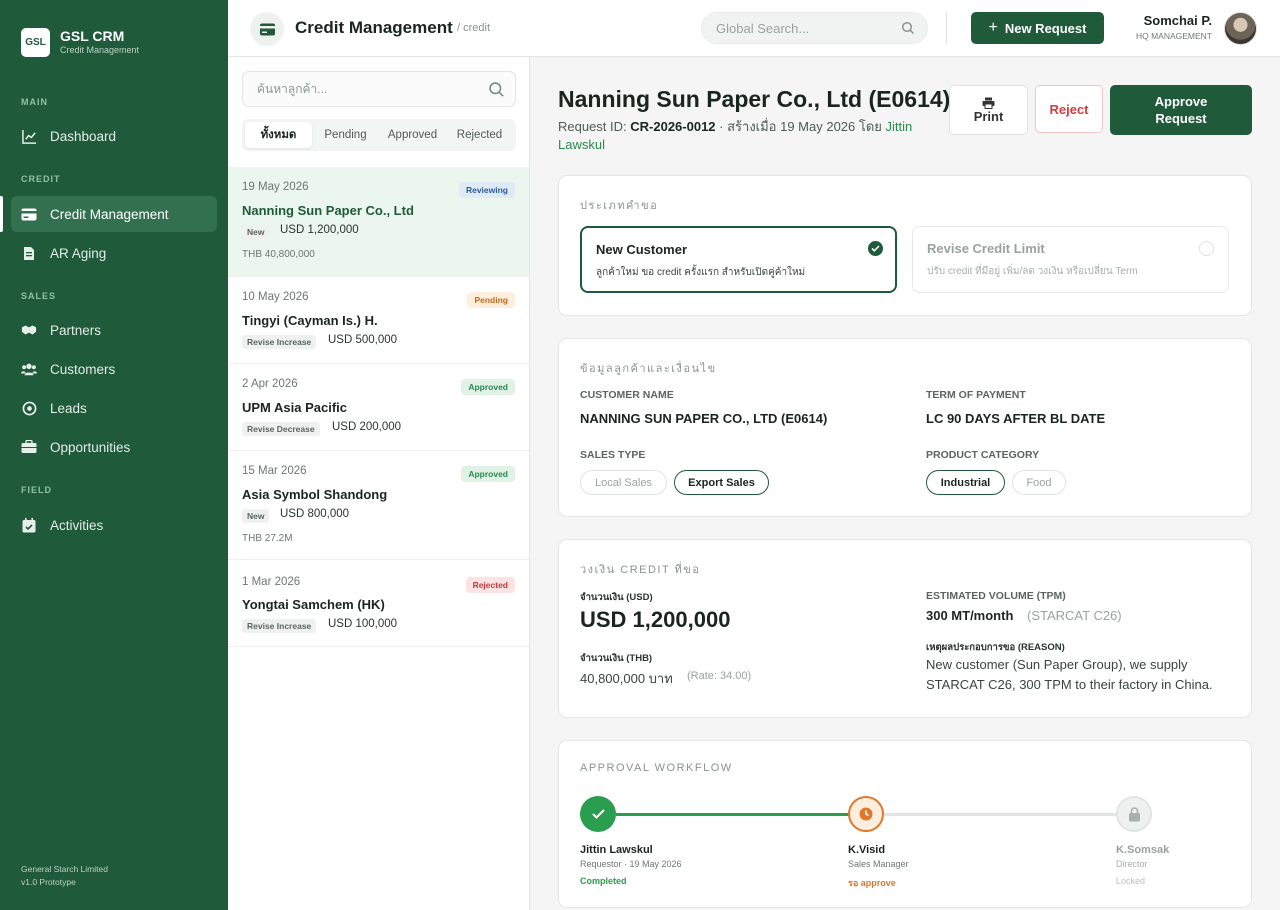  I want to click on tab-rejected: Rejected, so click(479, 135).